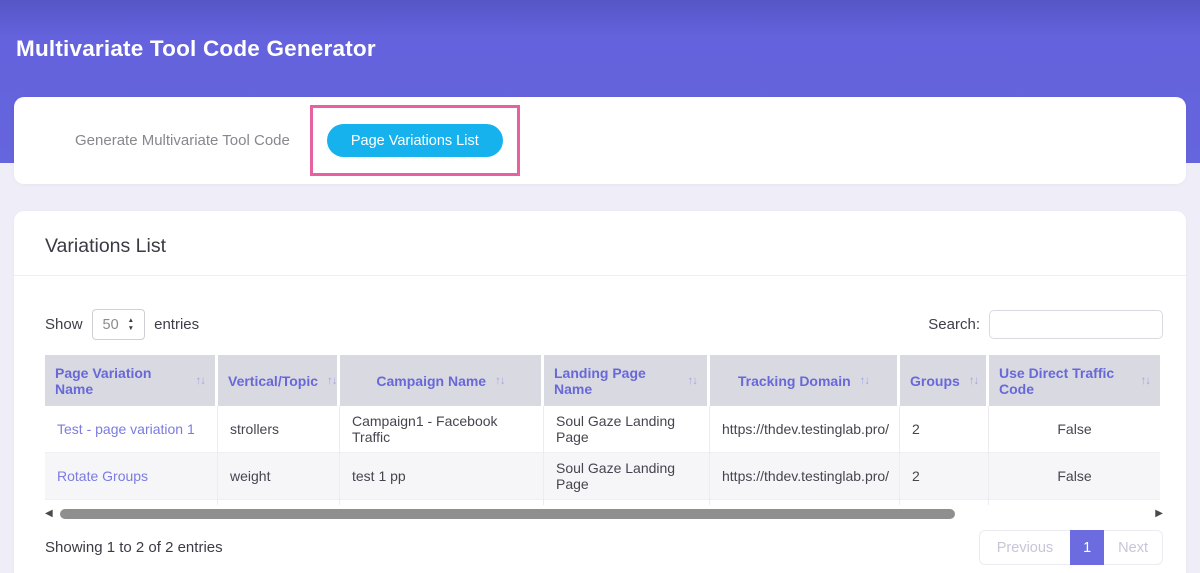 The height and width of the screenshot is (573, 1200). Describe the element at coordinates (602, 502) in the screenshot. I see `table-stub-row` at that location.